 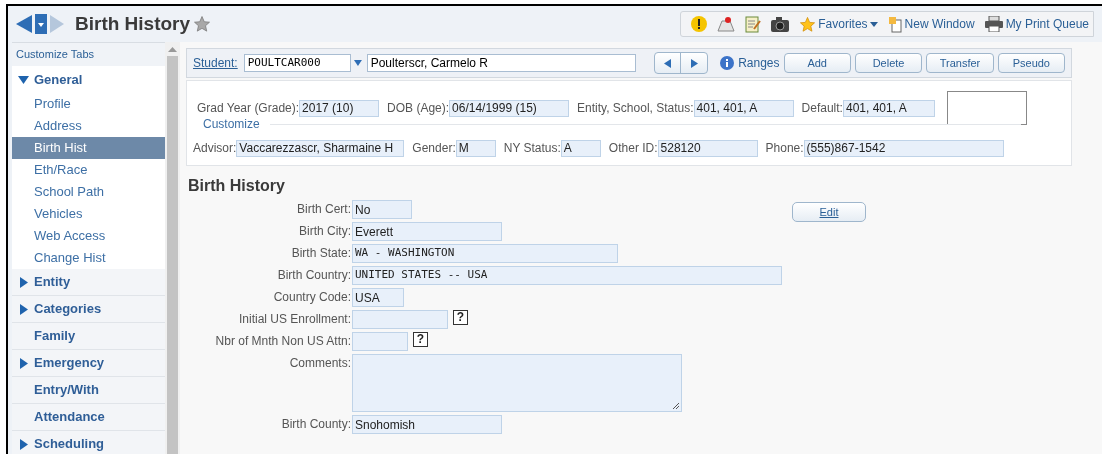 I want to click on sidebar-section: Entry/With, so click(x=88, y=390).